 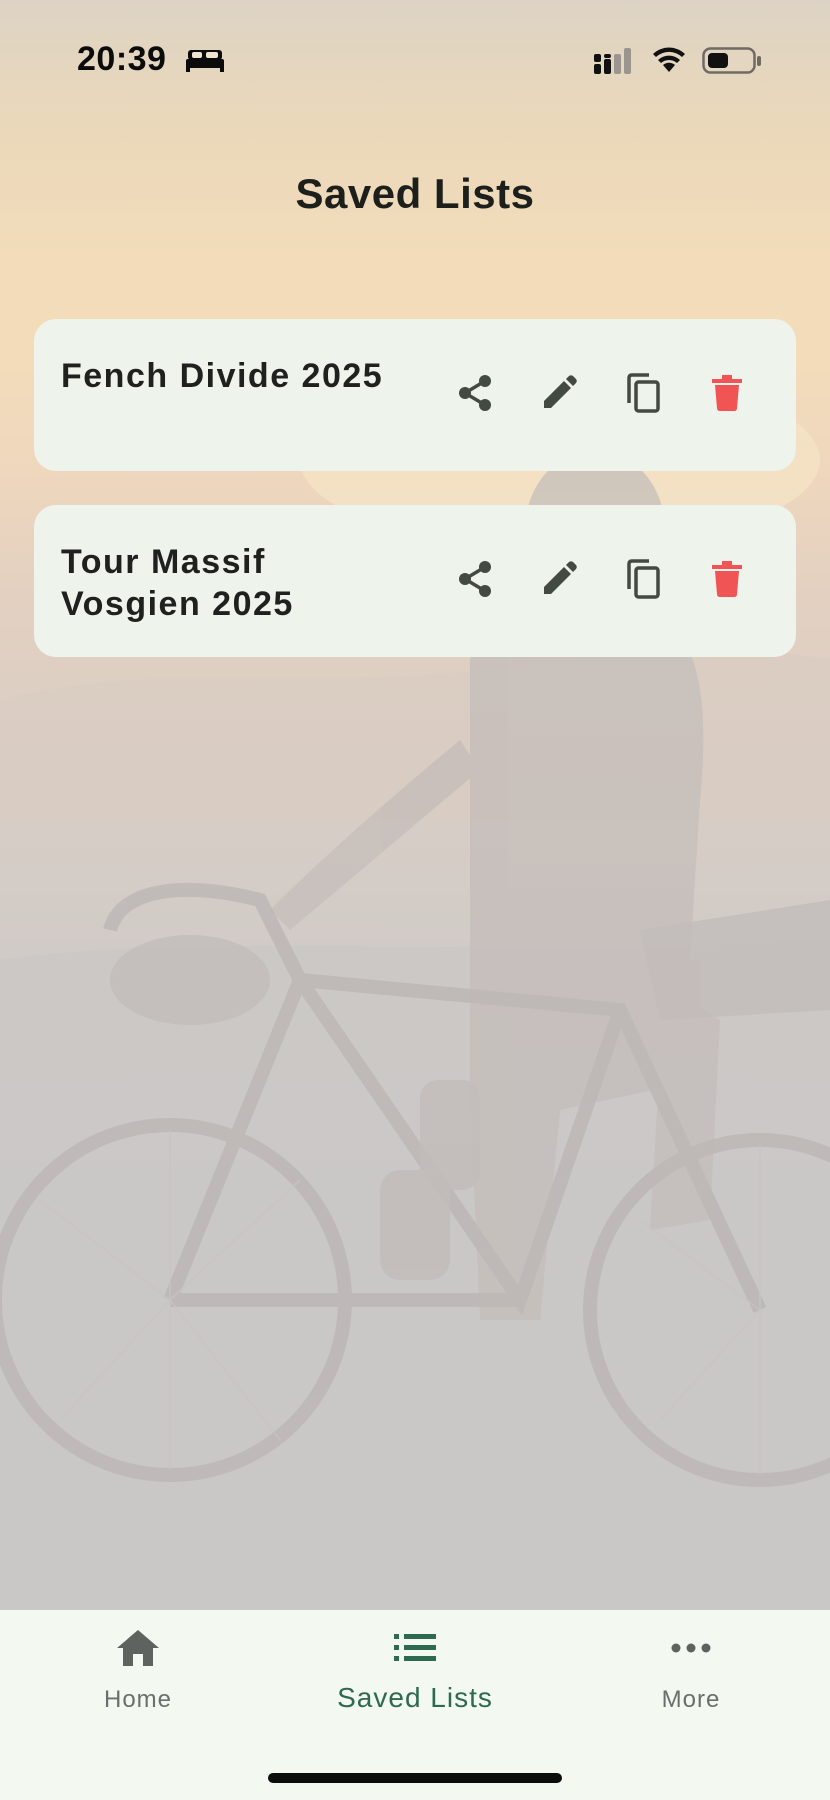 I want to click on status-time: 20:39, so click(x=122, y=59).